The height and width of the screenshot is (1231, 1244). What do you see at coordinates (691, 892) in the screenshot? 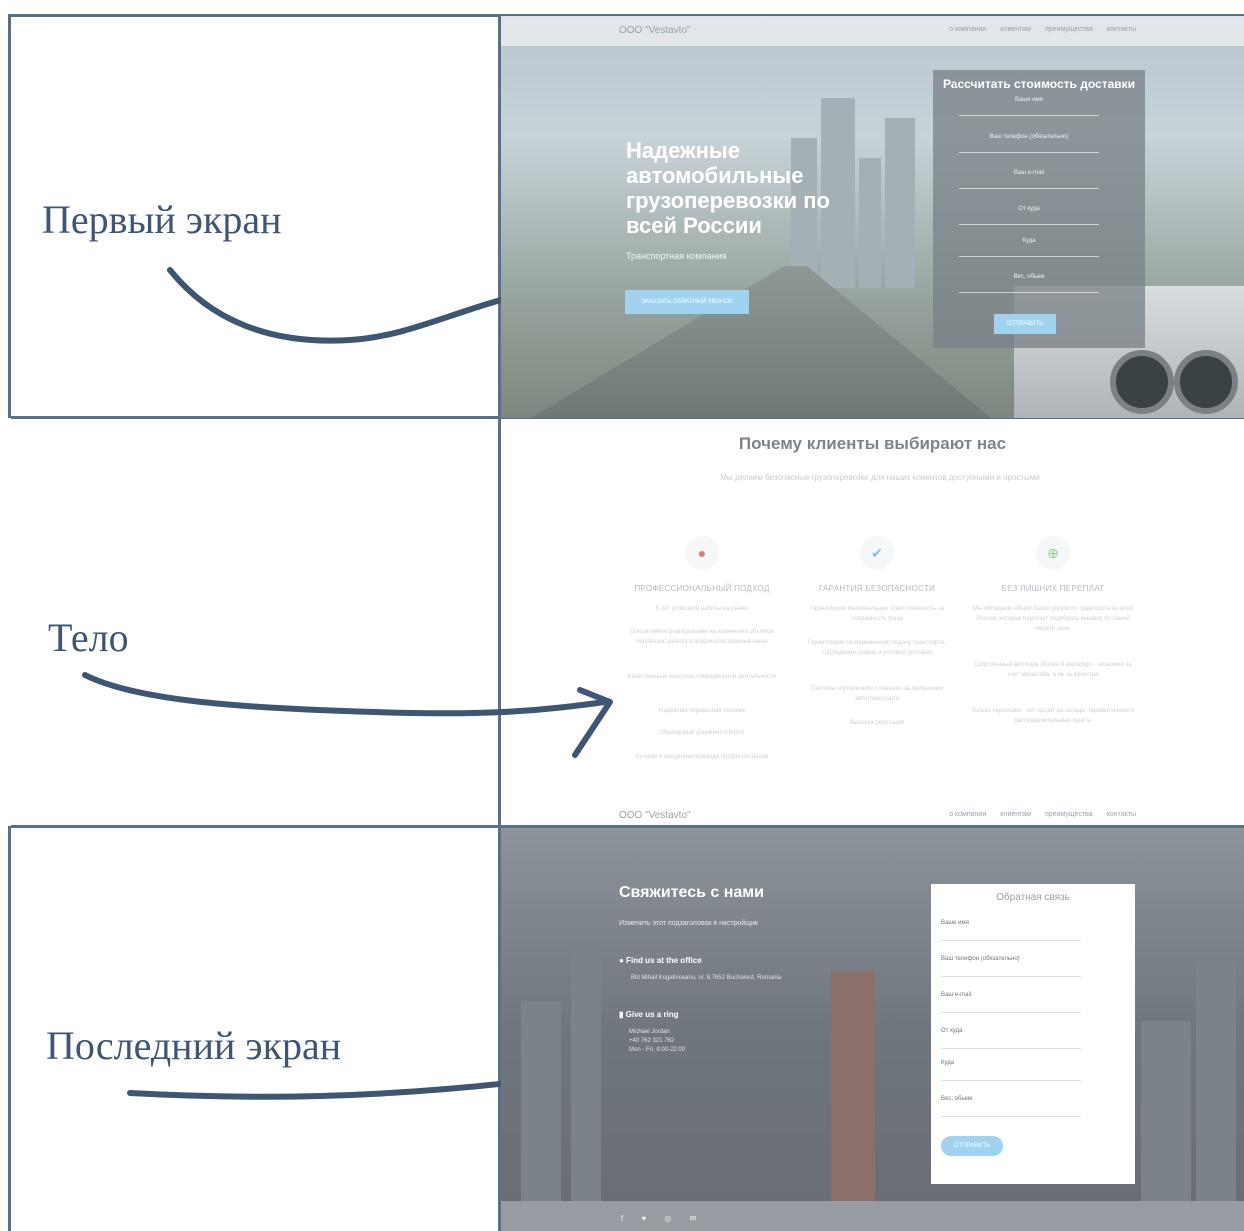
I see `contact-title: Свяжитесь с нами` at bounding box center [691, 892].